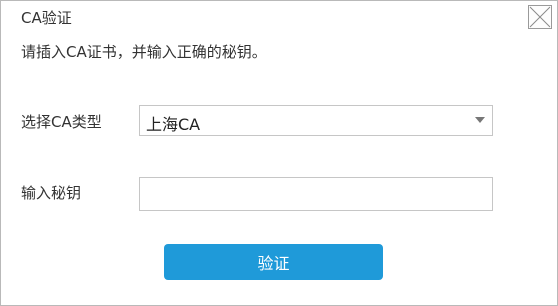  I want to click on chevron-down-icon, so click(480, 120).